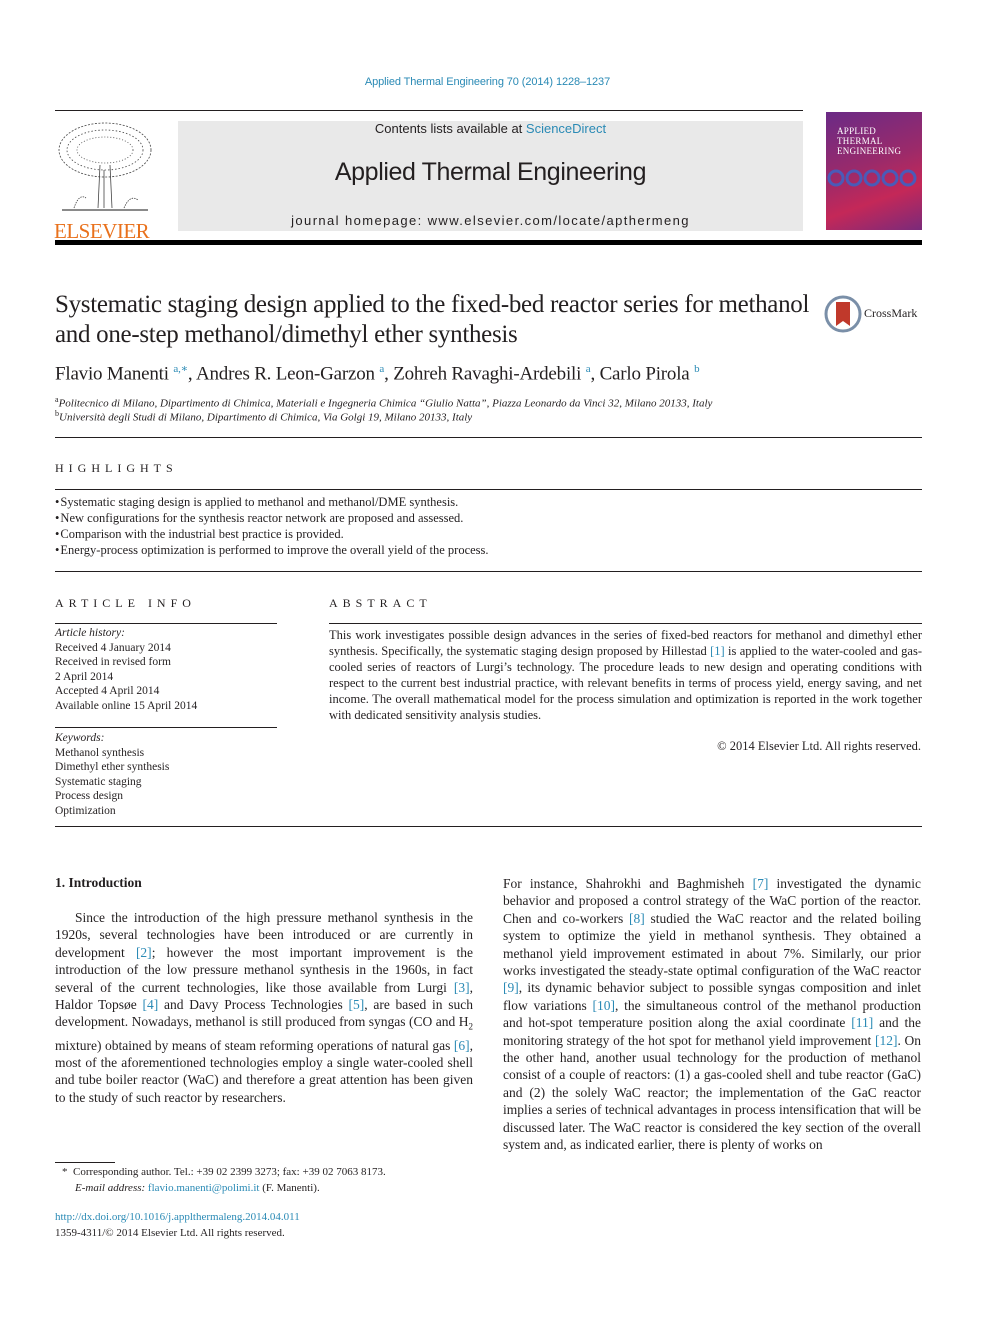 The height and width of the screenshot is (1323, 992). I want to click on cover-title: APPLIED THERMAL ENGINEERING, so click(869, 141).